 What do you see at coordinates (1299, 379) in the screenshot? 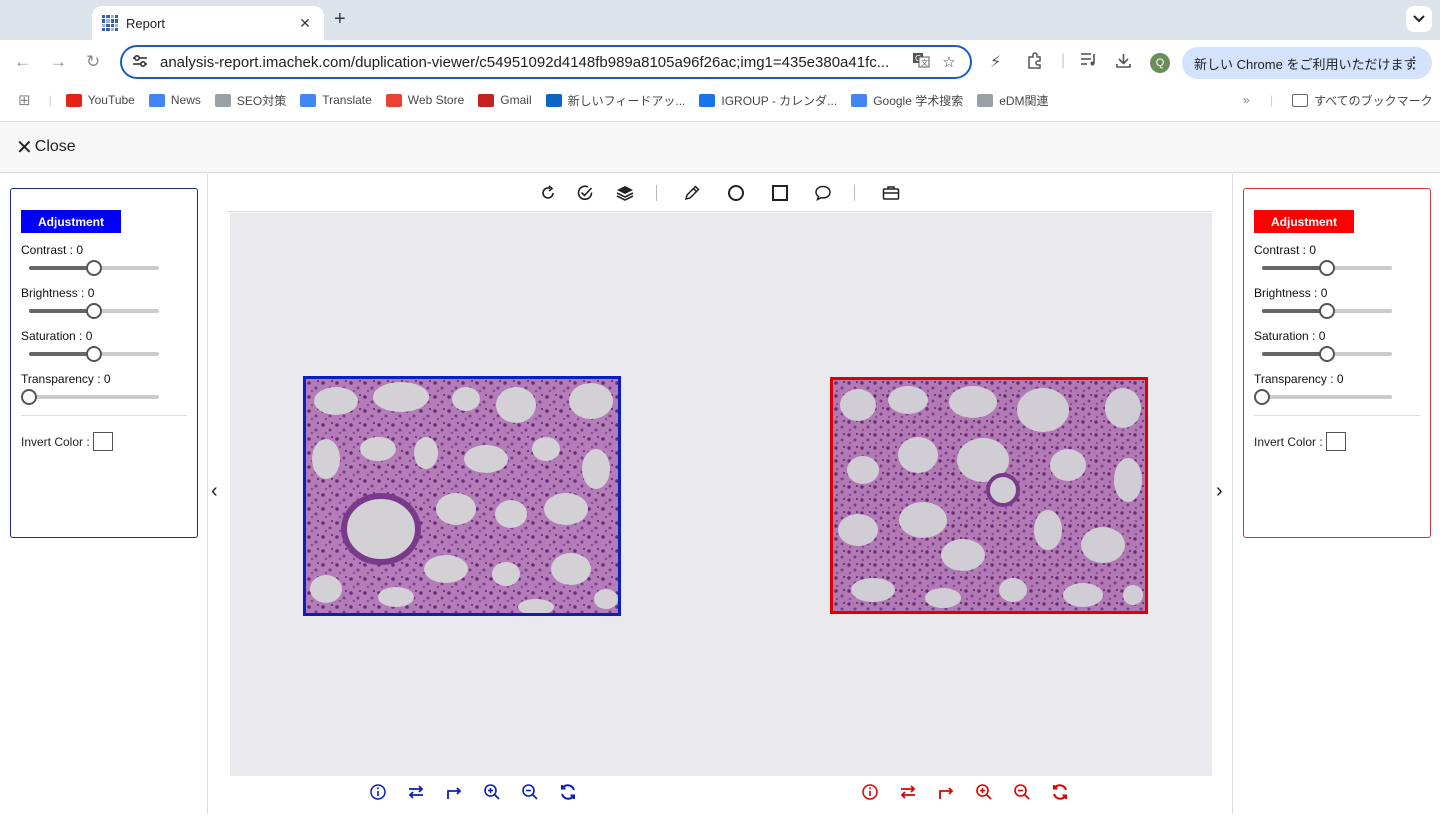
I see `right-transparency-label: Transparency : 0` at bounding box center [1299, 379].